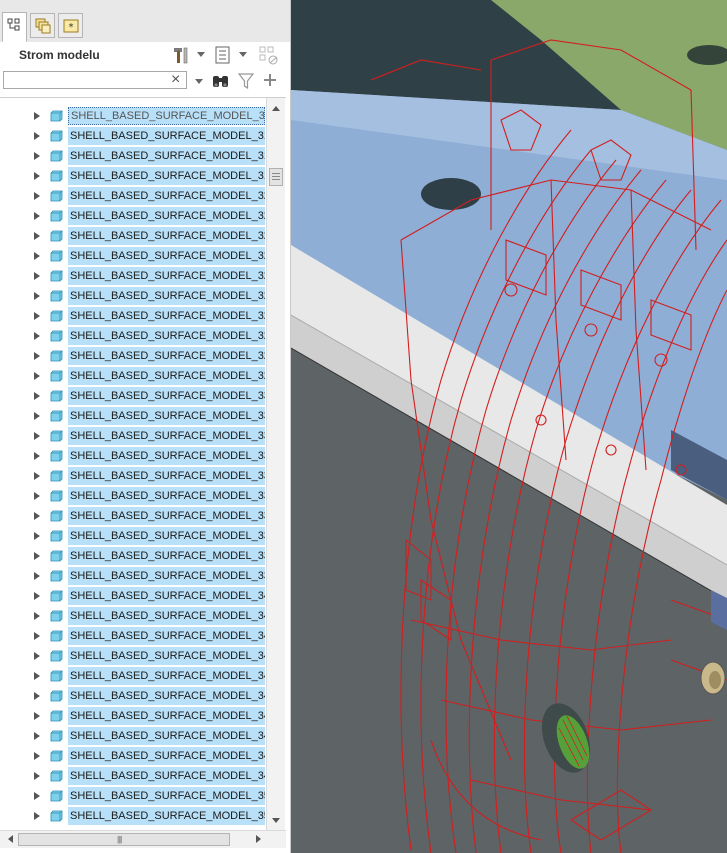 The height and width of the screenshot is (853, 727). I want to click on tree-item: SHELL_BASED_SURFACE_MODEL_336., so click(134, 516).